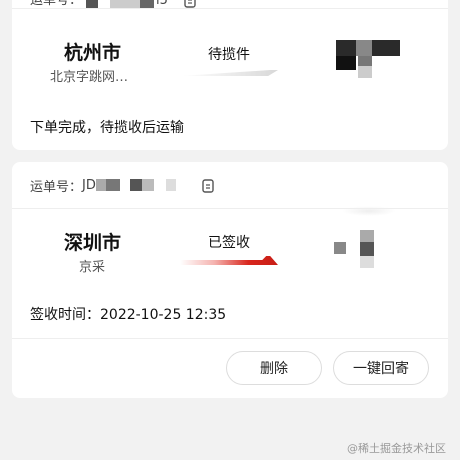  I want to click on thumbnail-shadow, so click(369, 211).